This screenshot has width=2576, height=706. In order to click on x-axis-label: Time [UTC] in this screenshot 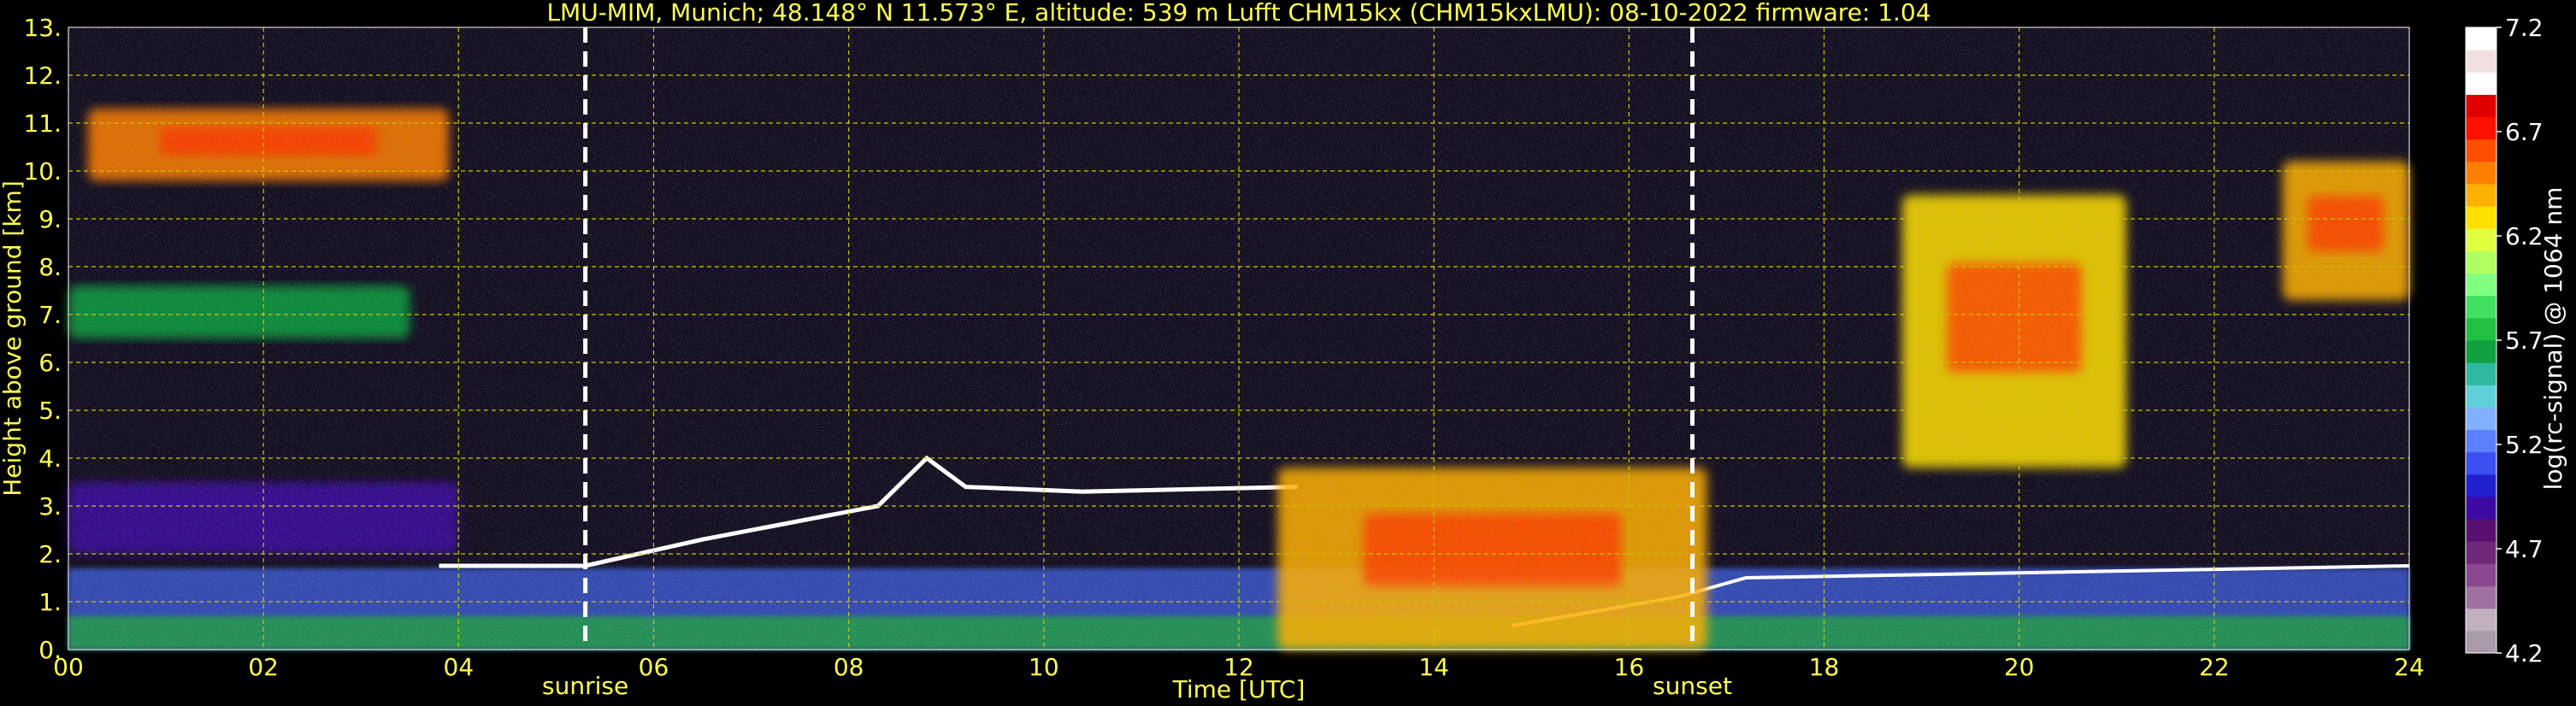, I will do `click(1239, 689)`.